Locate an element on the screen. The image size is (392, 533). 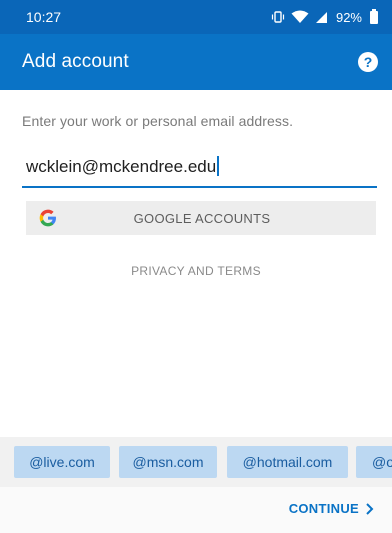
status-indicators: 92% is located at coordinates (324, 16).